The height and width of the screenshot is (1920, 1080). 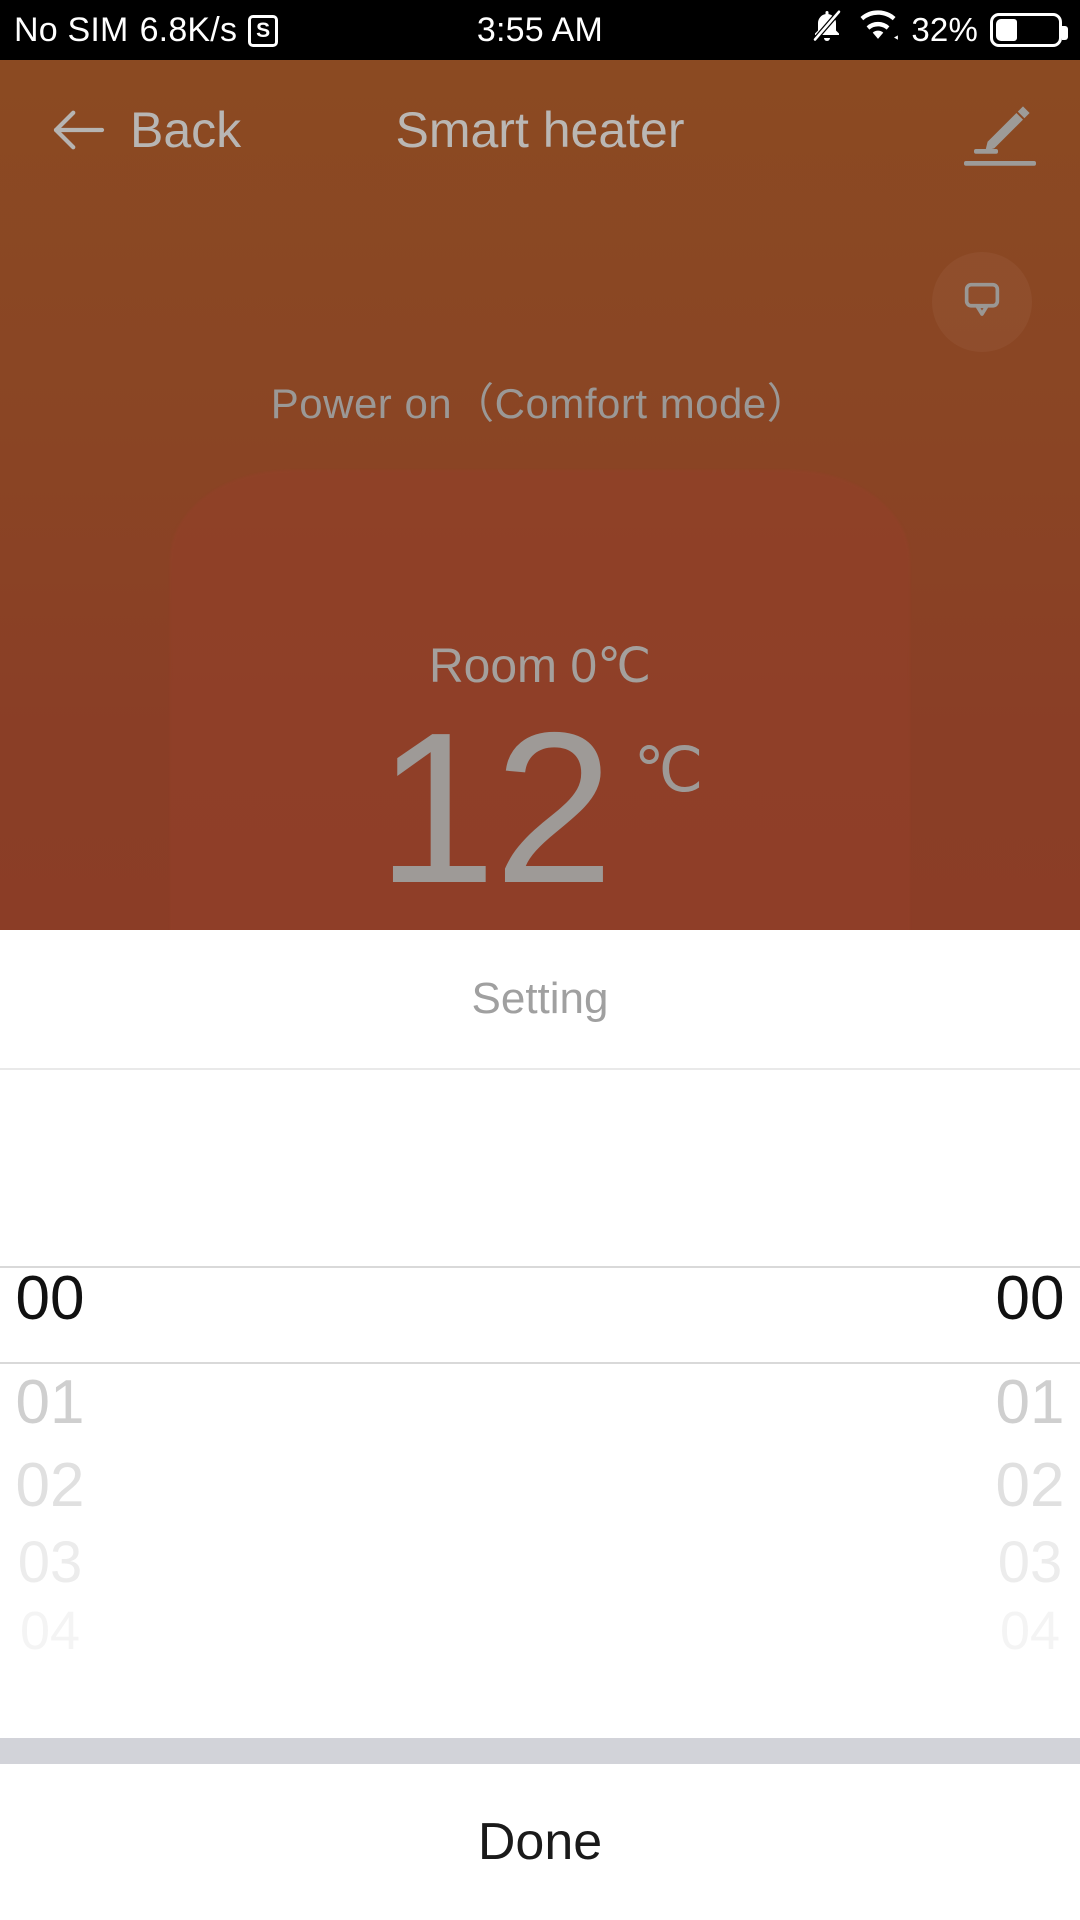 I want to click on page-title: Smart heater, so click(x=540, y=130).